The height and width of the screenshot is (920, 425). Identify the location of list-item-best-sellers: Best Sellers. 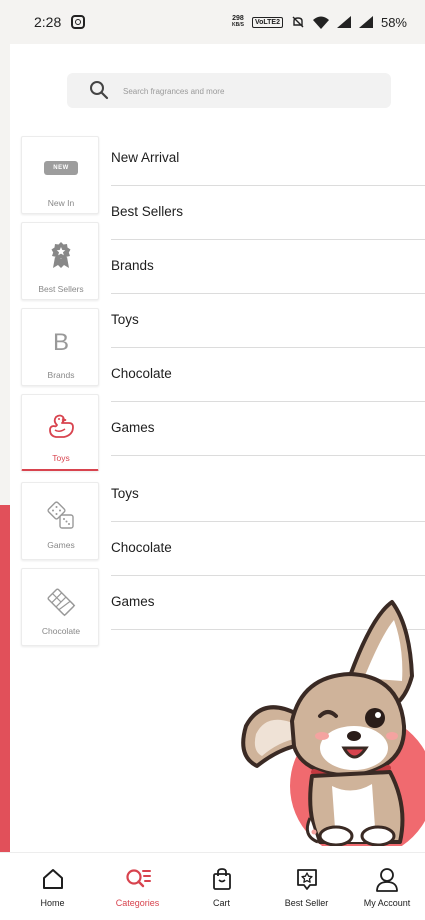
(268, 213).